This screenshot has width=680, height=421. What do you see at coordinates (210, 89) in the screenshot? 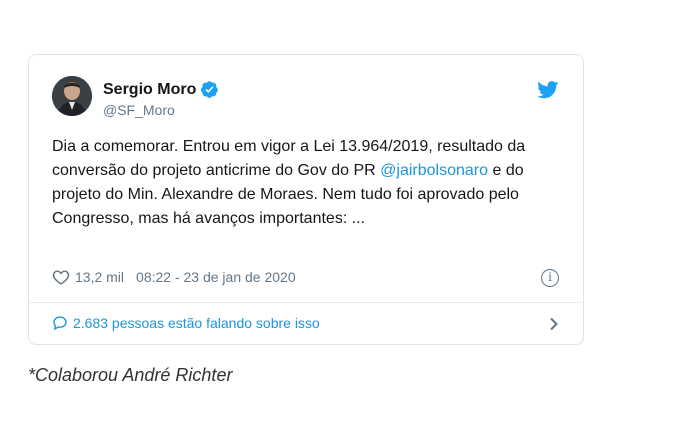
I see `verified-icon` at bounding box center [210, 89].